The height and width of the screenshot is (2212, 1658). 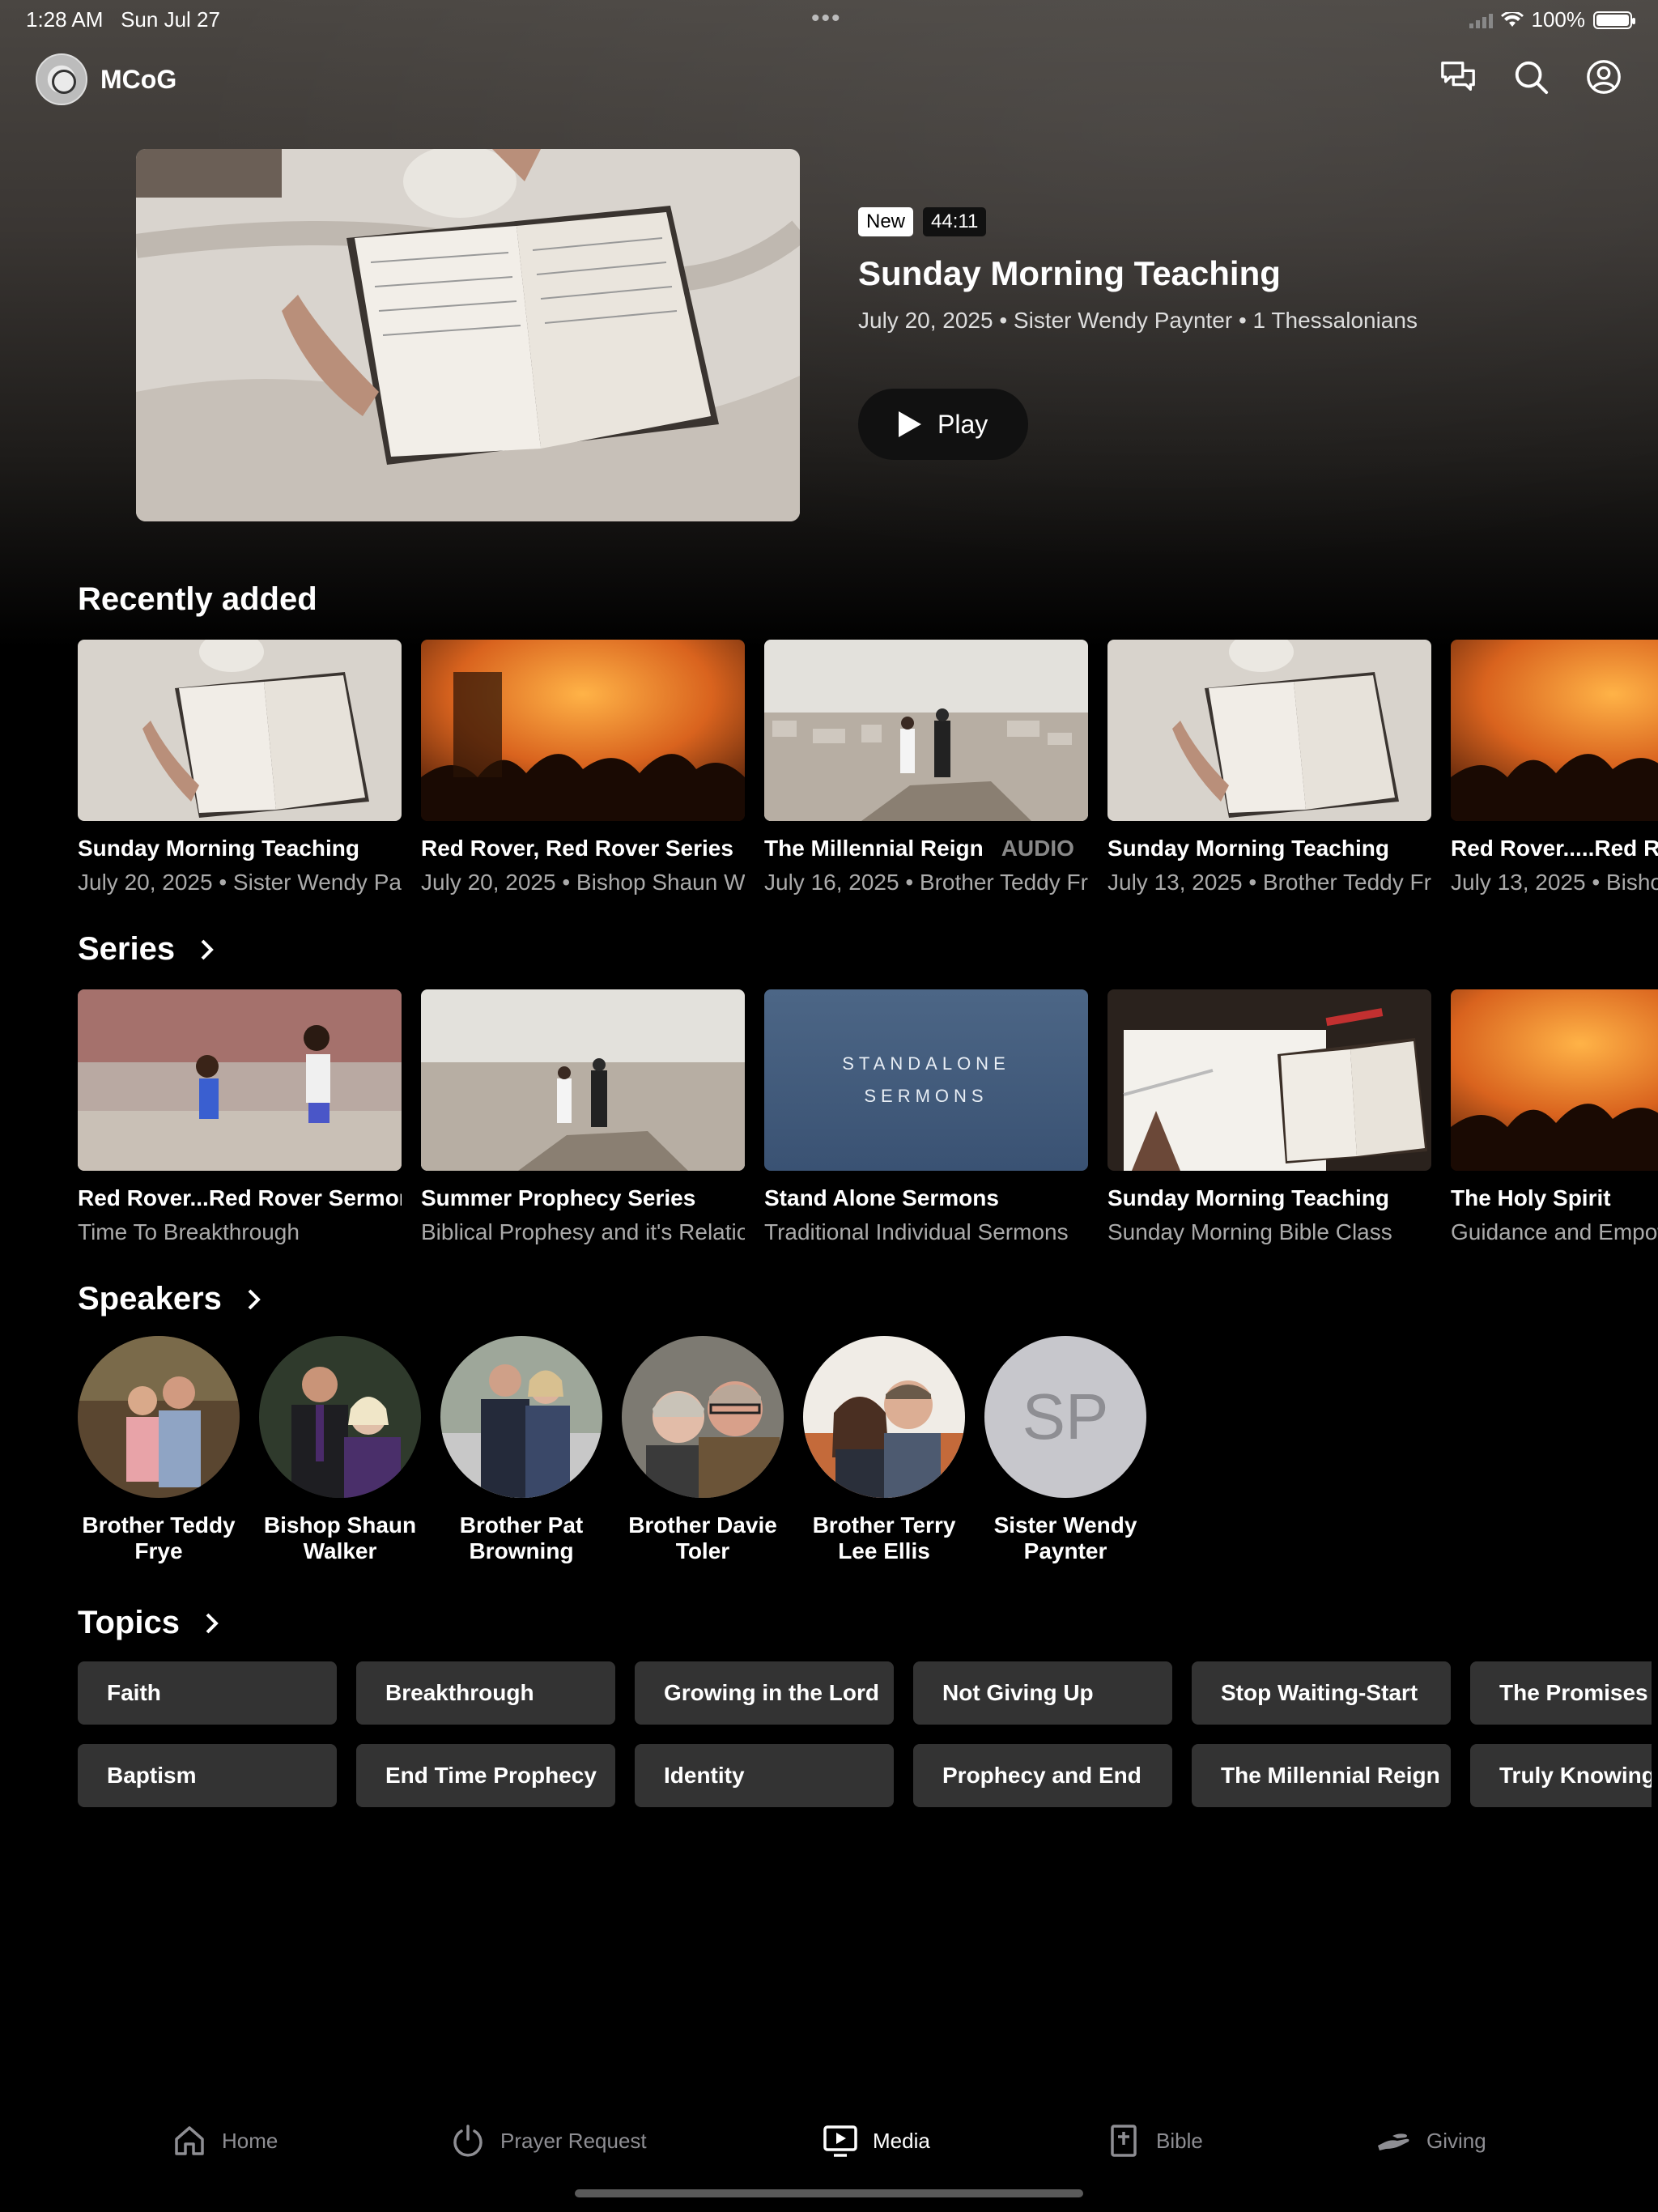 What do you see at coordinates (189, 2140) in the screenshot?
I see `house-icon` at bounding box center [189, 2140].